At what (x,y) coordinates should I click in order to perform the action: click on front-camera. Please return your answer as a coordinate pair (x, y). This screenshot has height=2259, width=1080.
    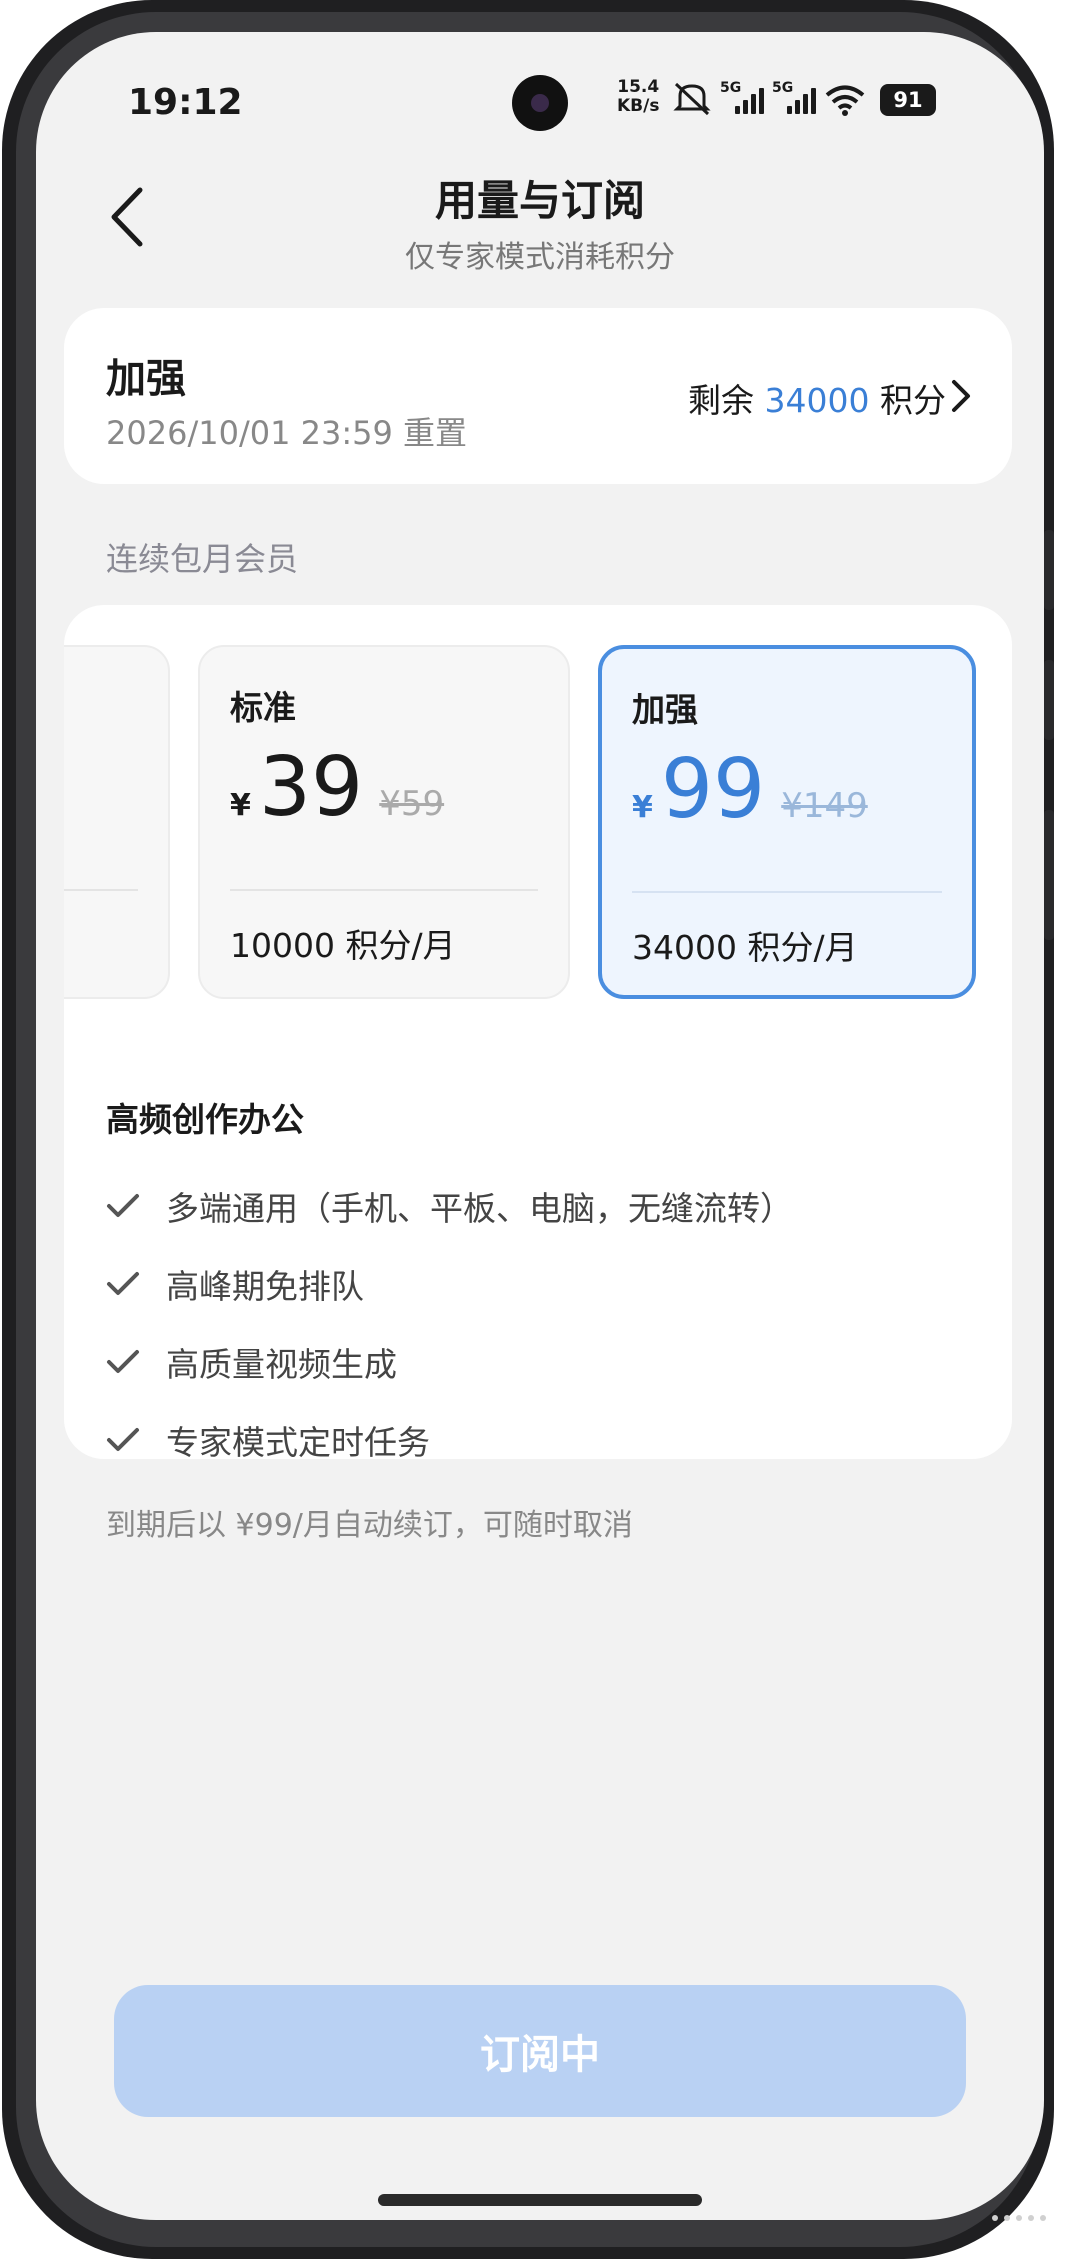
    Looking at the image, I should click on (540, 103).